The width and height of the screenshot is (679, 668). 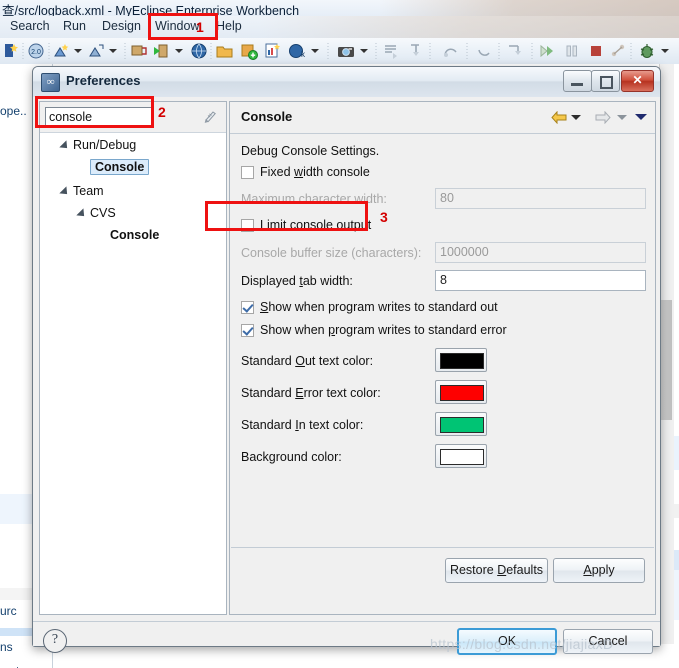 I want to click on standard-in-color-label-pre: Standard, so click(x=268, y=425).